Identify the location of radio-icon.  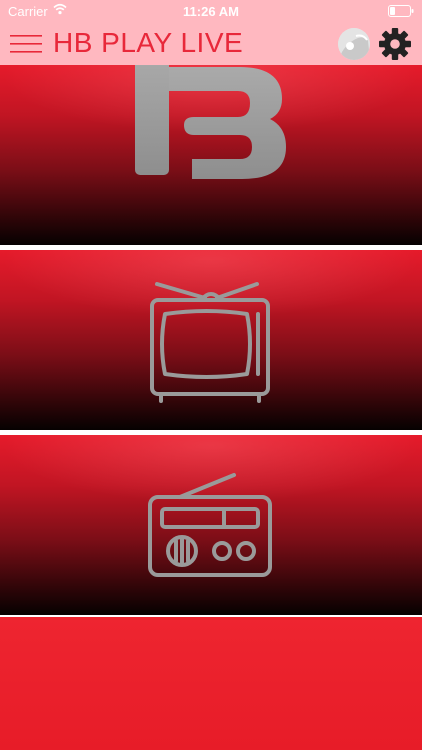
(210, 525).